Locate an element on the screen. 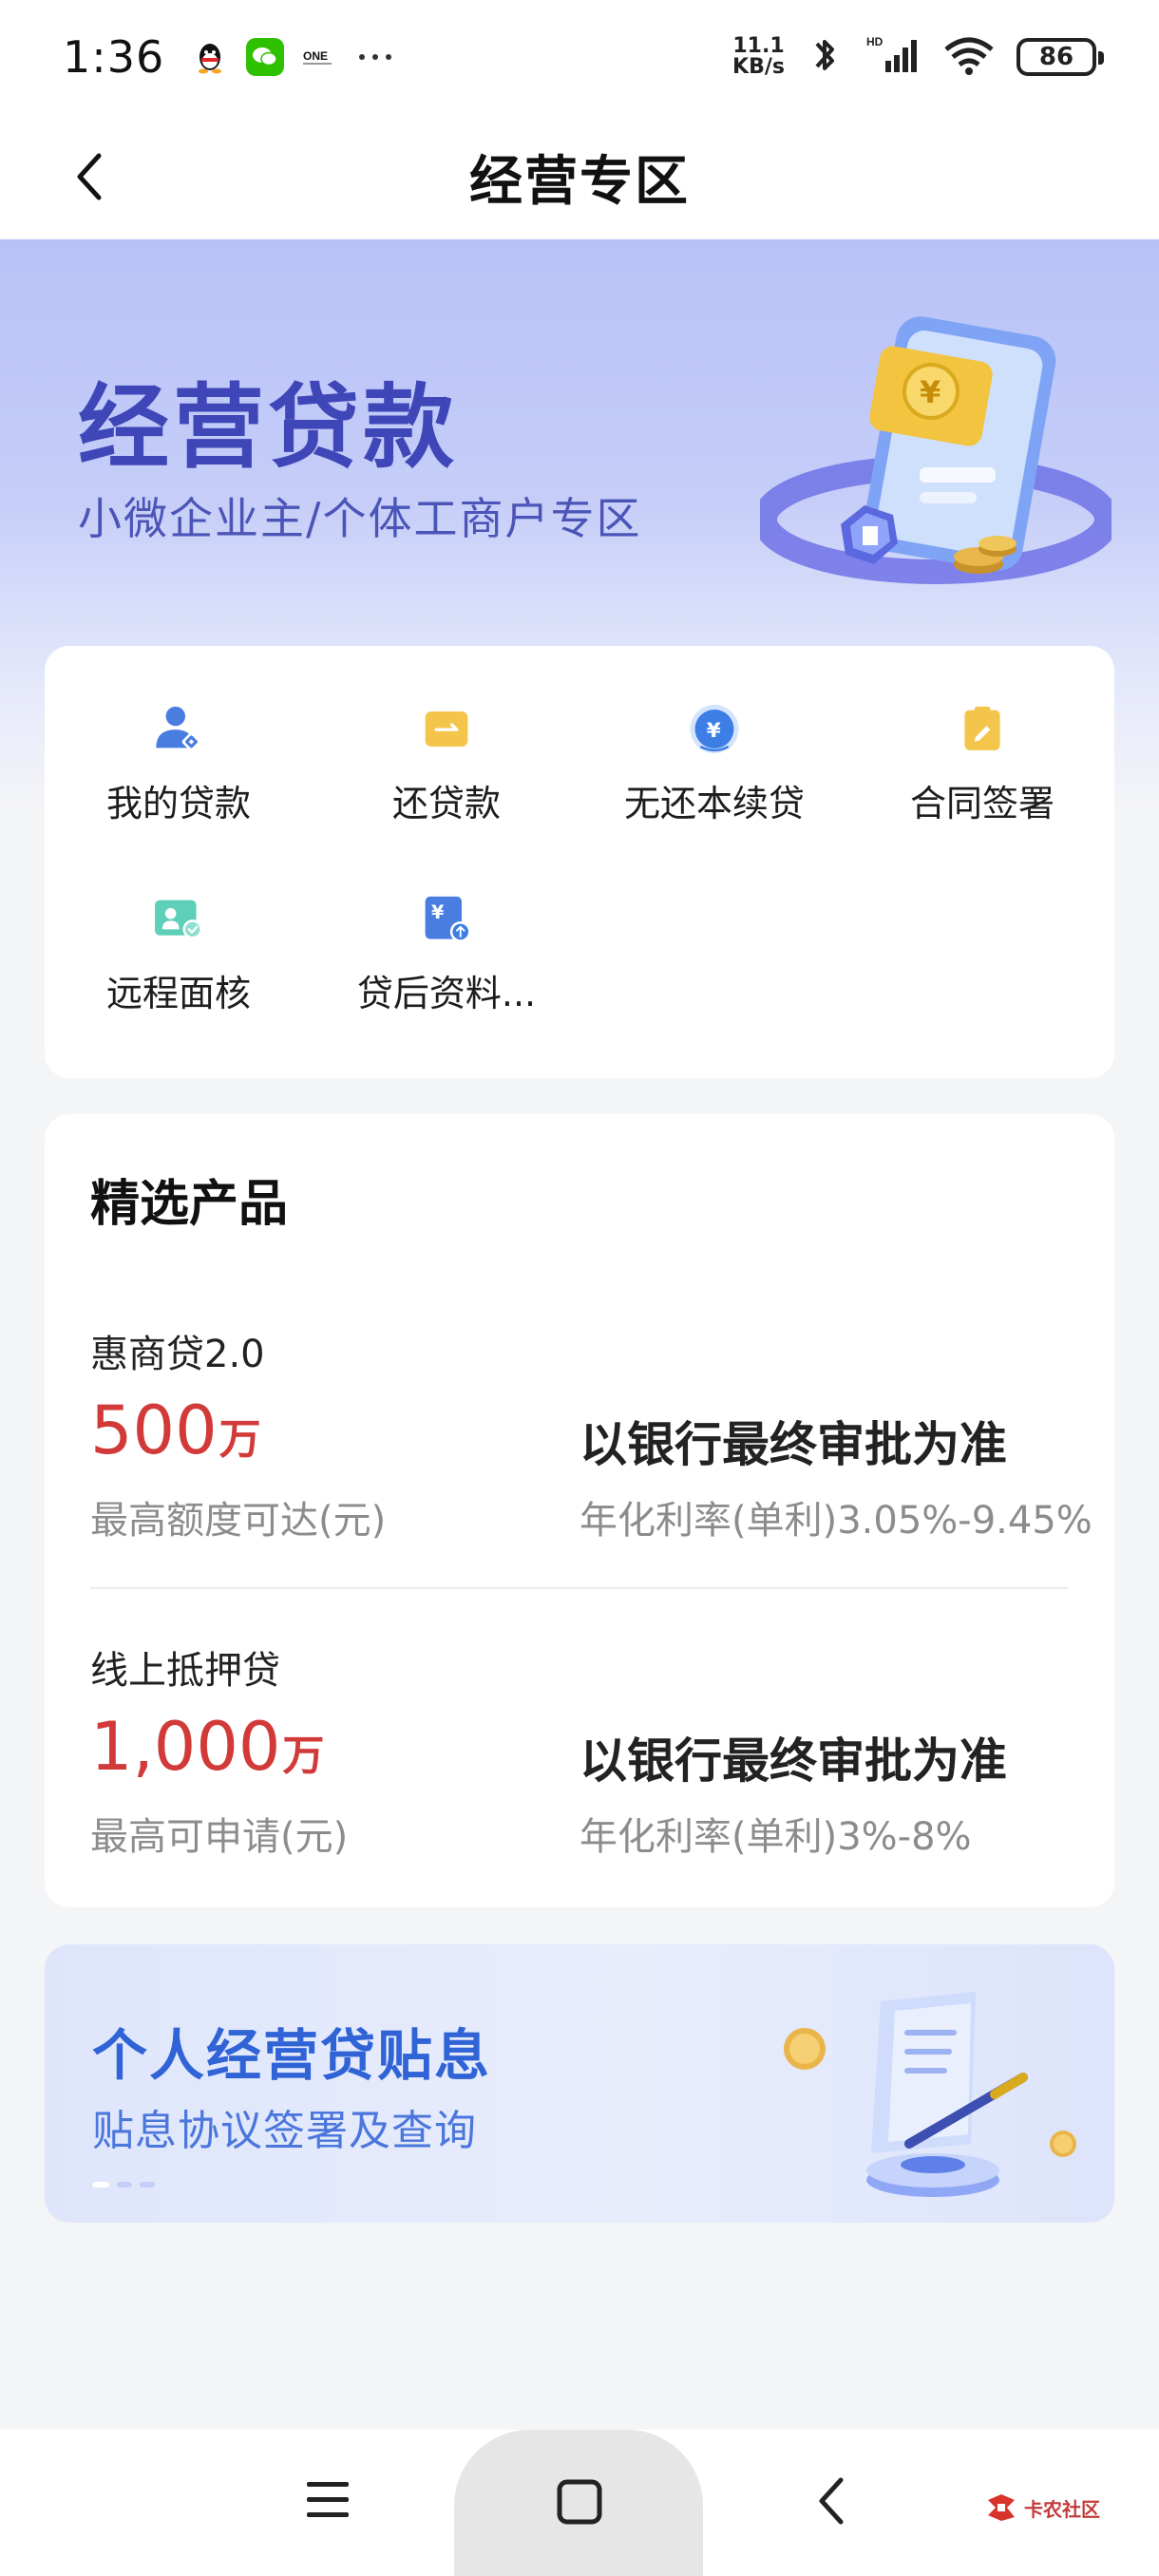 The width and height of the screenshot is (1159, 2576). watermark-logo: 卡农社区 is located at coordinates (1046, 2508).